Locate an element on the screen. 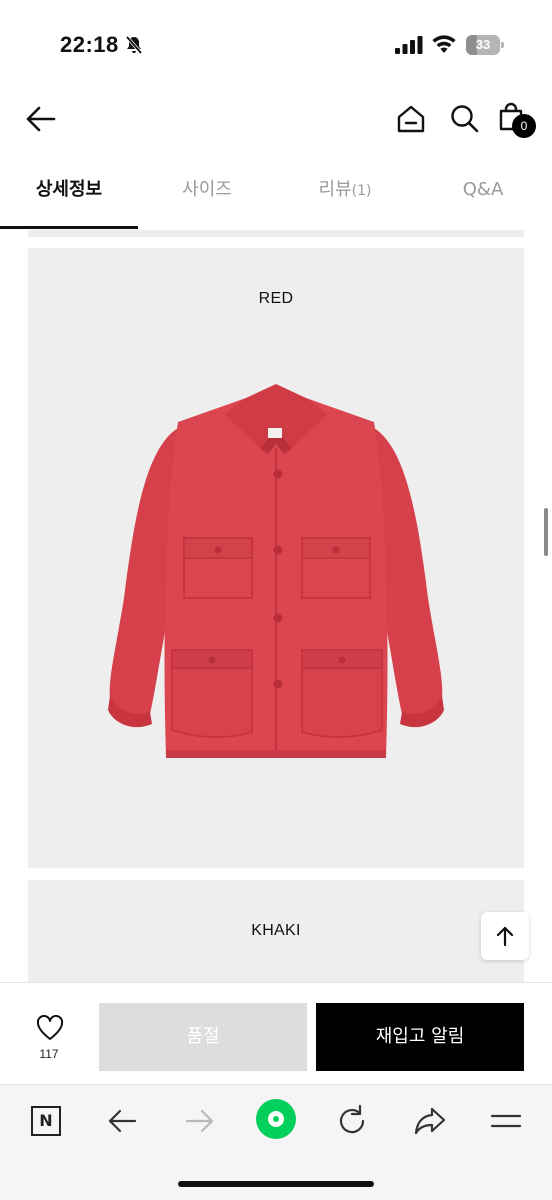  page-scrollbar is located at coordinates (546, 532).